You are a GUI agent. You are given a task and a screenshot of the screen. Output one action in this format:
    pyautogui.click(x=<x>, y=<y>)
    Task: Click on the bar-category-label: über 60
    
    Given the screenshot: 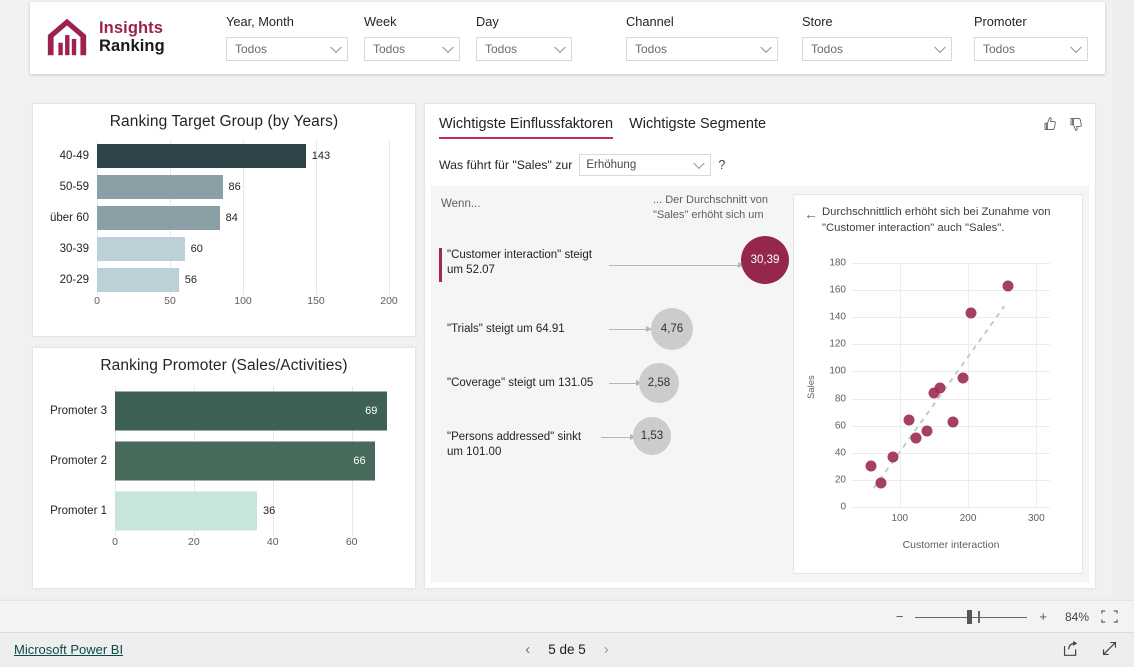 What is the action you would take?
    pyautogui.click(x=69, y=217)
    